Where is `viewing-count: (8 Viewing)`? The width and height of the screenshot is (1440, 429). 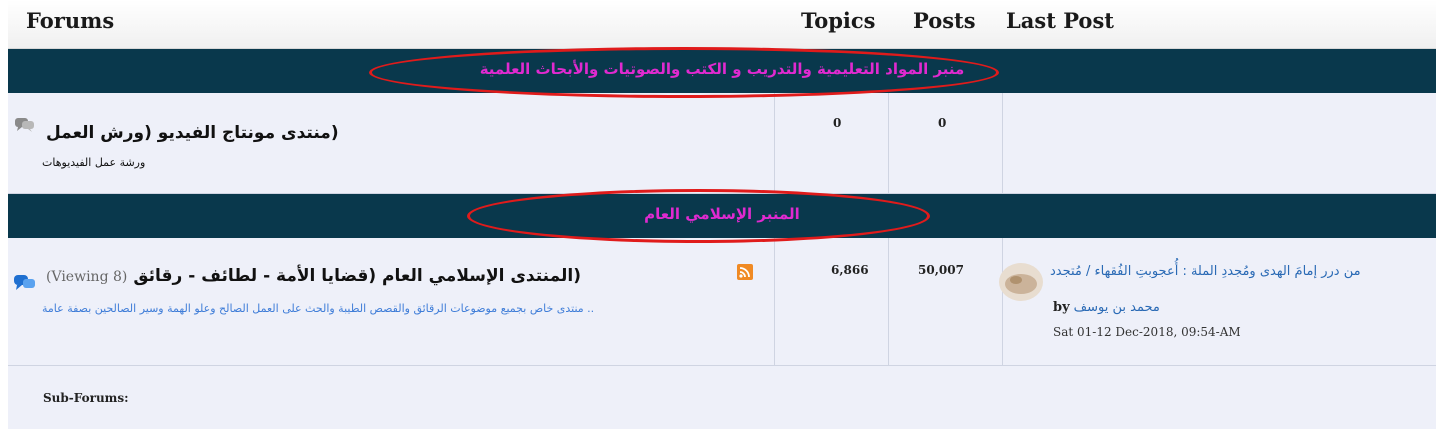
viewing-count: (8 Viewing) is located at coordinates (87, 277).